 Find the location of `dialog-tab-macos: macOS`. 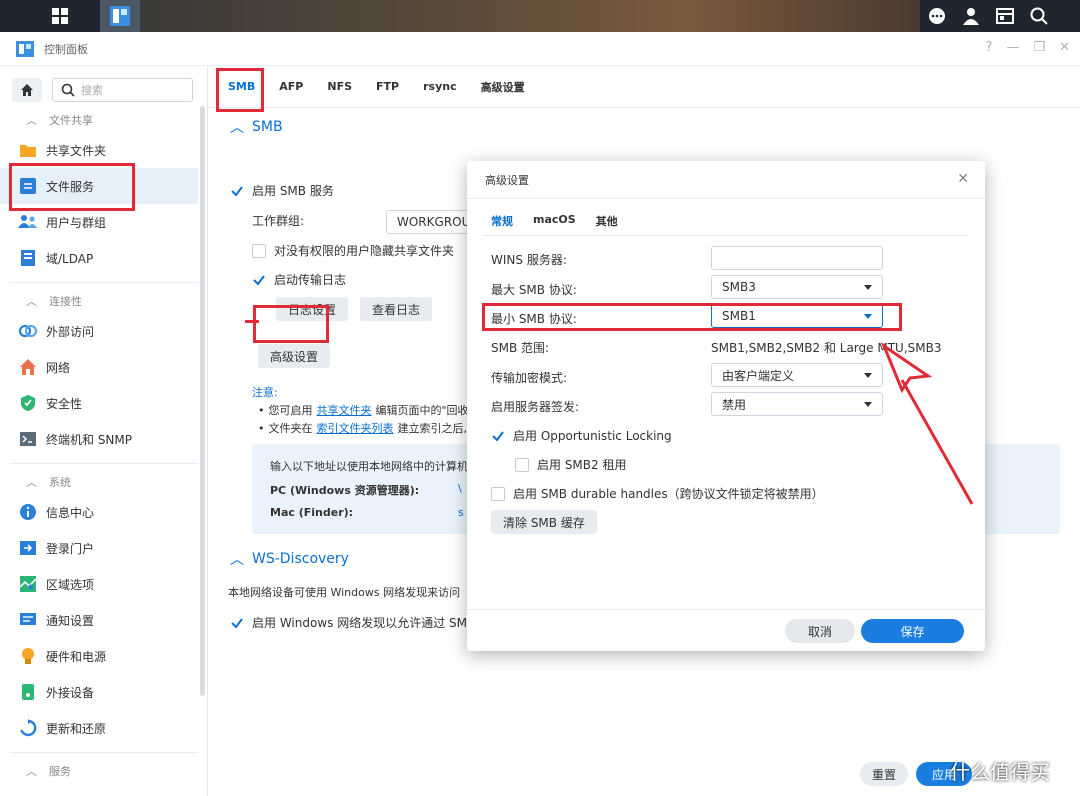

dialog-tab-macos: macOS is located at coordinates (554, 221).